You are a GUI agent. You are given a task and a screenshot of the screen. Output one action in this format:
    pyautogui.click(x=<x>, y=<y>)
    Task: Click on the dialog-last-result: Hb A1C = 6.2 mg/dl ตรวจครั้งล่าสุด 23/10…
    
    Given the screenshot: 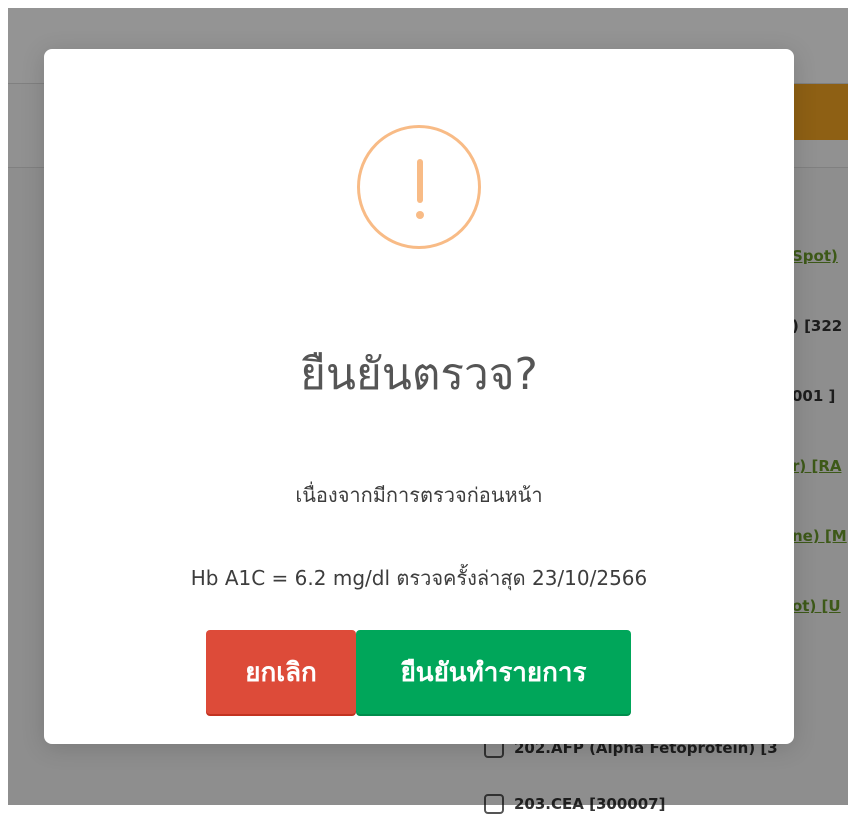 What is the action you would take?
    pyautogui.click(x=419, y=578)
    